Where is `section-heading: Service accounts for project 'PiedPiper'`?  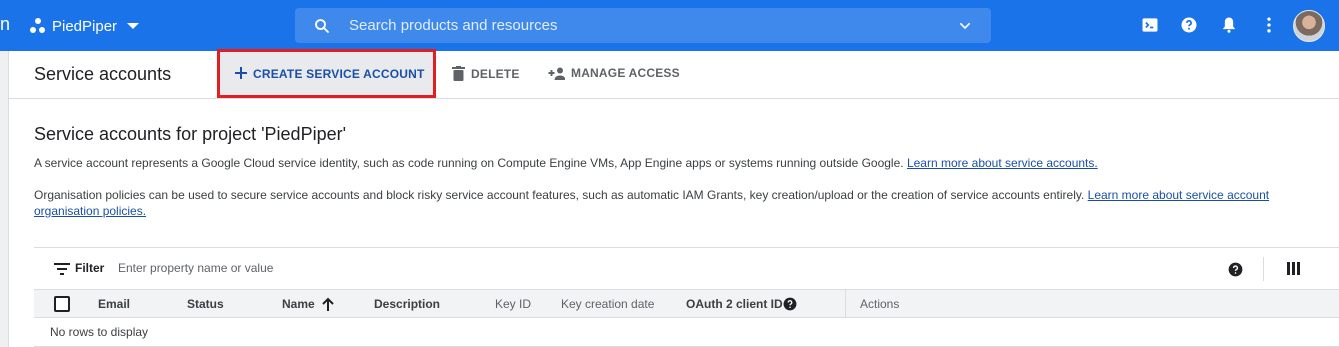 section-heading: Service accounts for project 'PiedPiper' is located at coordinates (190, 134).